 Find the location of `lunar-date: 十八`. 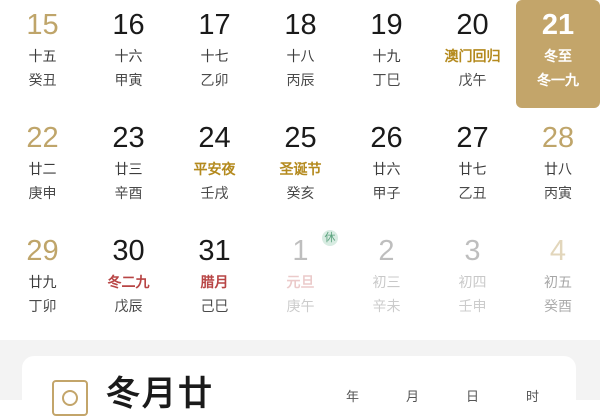

lunar-date: 十八 is located at coordinates (300, 57).